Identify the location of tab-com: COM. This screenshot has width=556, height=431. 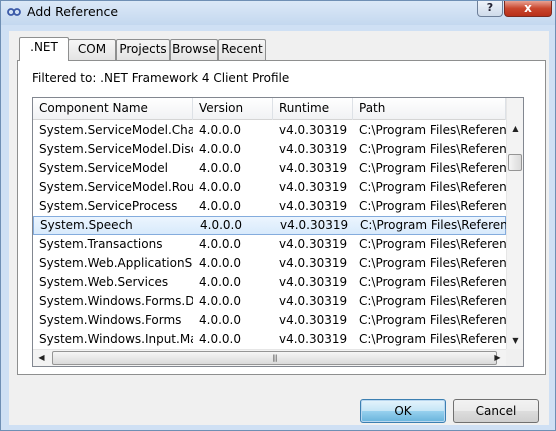
(92, 49).